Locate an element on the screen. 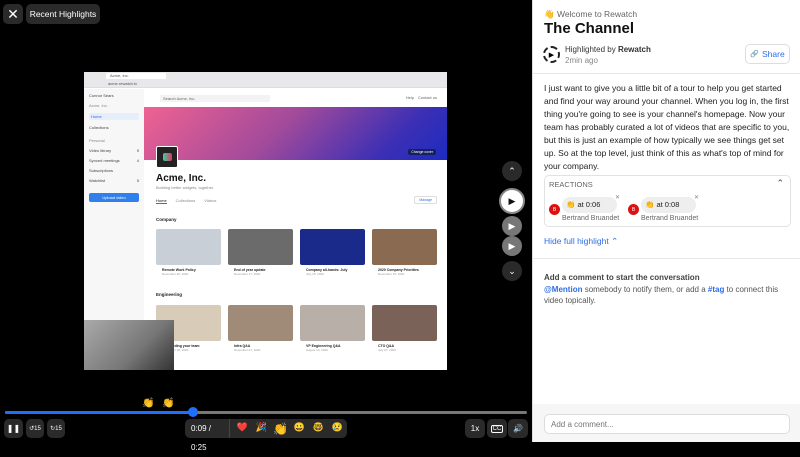 This screenshot has height=457, width=800. video-card: Infra Q&A November 07, 2020 is located at coordinates (260, 328).